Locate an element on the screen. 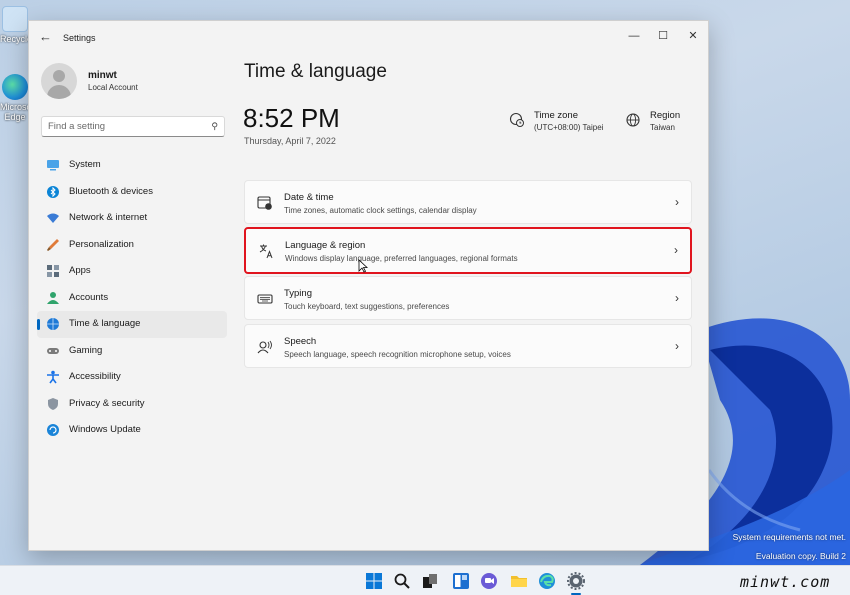 This screenshot has width=850, height=595. recycle-bin-icon is located at coordinates (15, 19).